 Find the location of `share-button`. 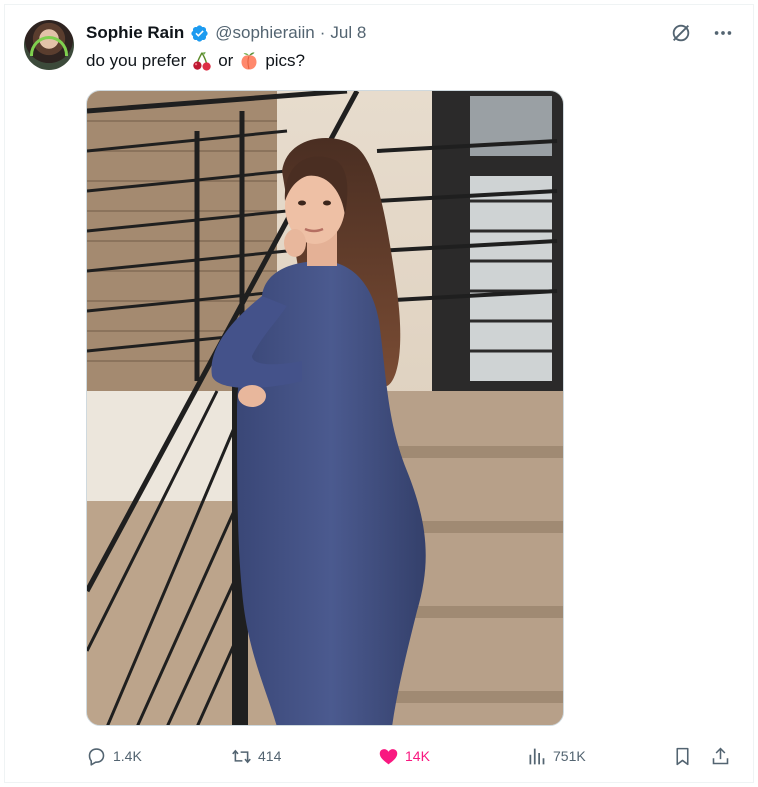

share-button is located at coordinates (720, 756).